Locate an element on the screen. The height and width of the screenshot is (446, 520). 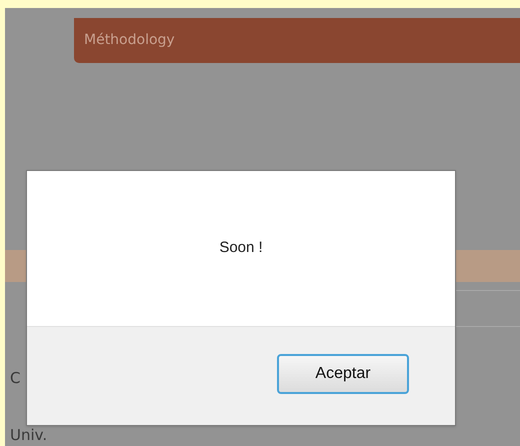
page-text: Univ. is located at coordinates (29, 435).